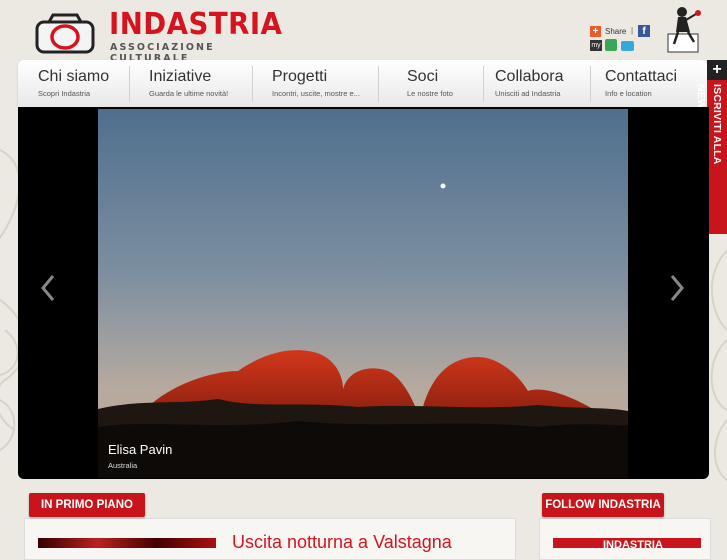  What do you see at coordinates (644, 31) in the screenshot?
I see `facebook-icon: f` at bounding box center [644, 31].